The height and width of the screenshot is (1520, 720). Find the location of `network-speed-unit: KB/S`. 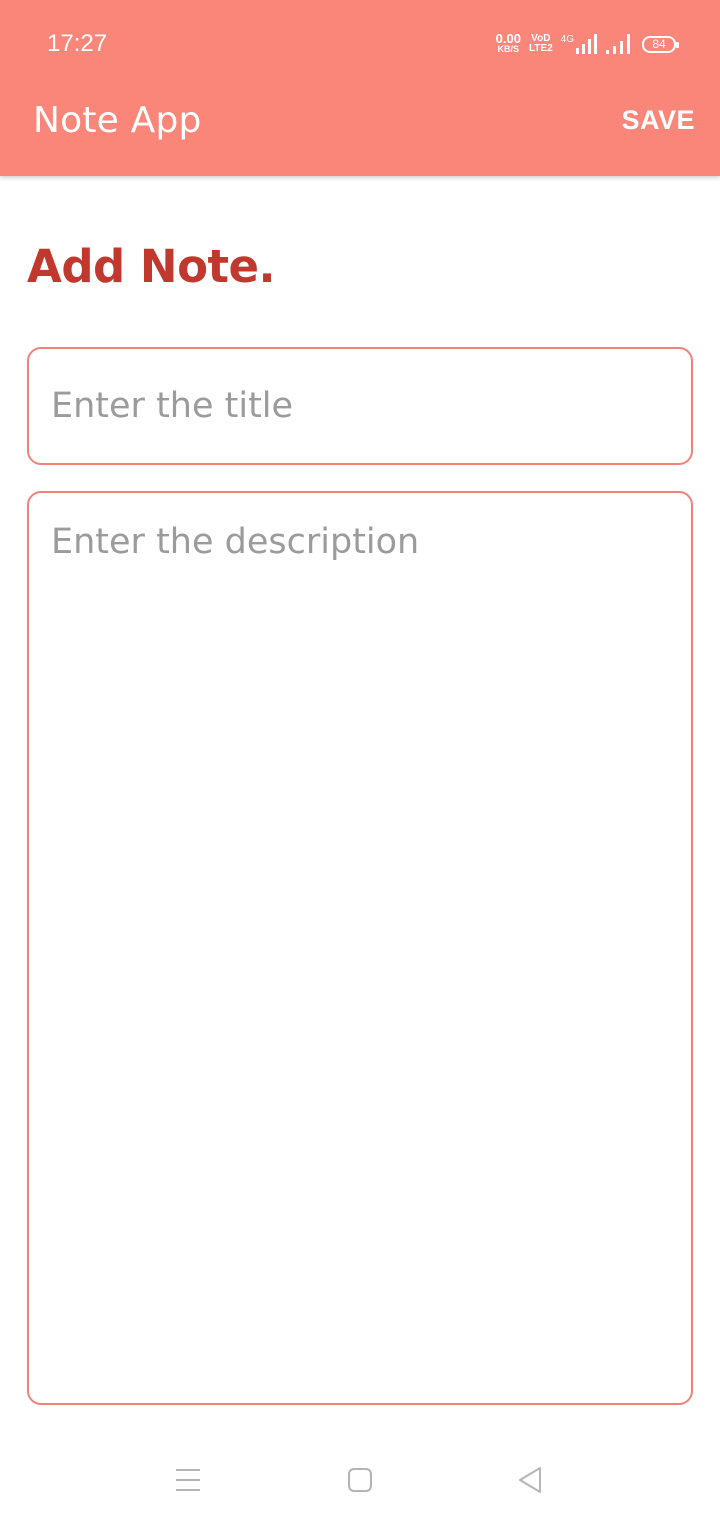

network-speed-unit: KB/S is located at coordinates (508, 49).